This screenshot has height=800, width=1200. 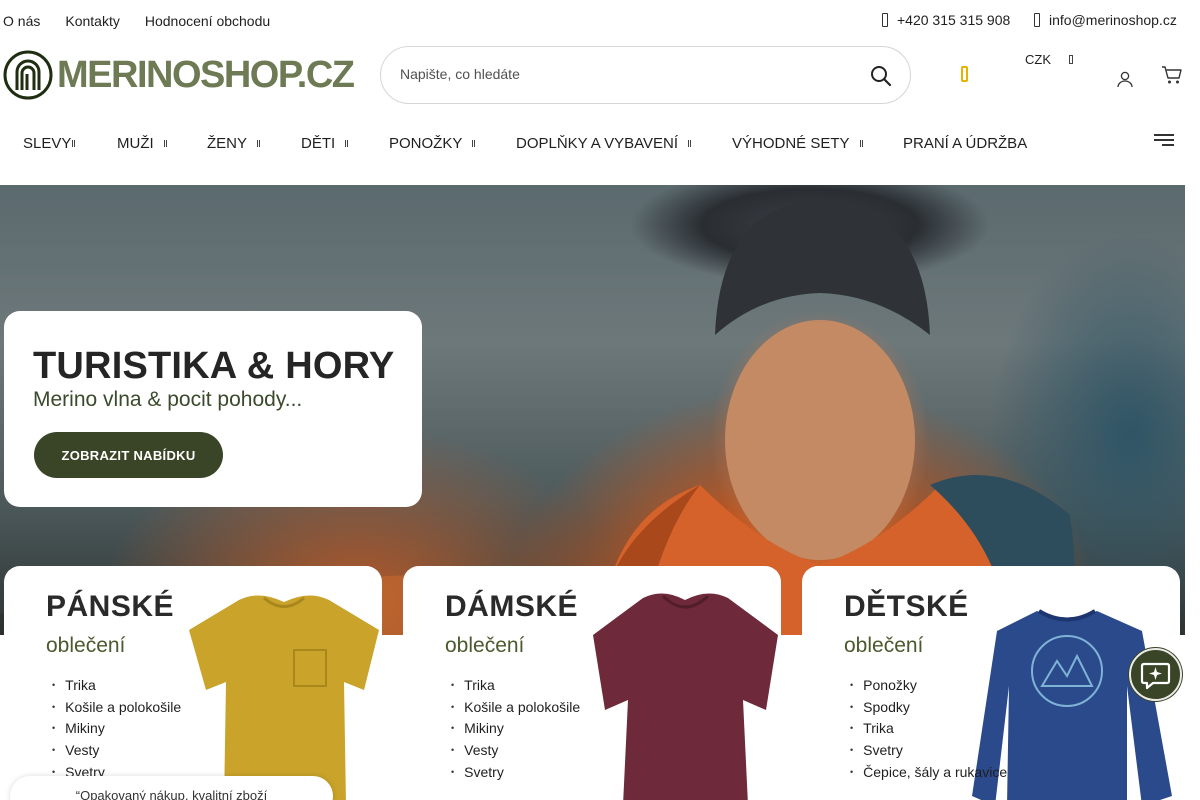 I want to click on logo-text: MERINOSHOP.CZ, so click(x=206, y=75).